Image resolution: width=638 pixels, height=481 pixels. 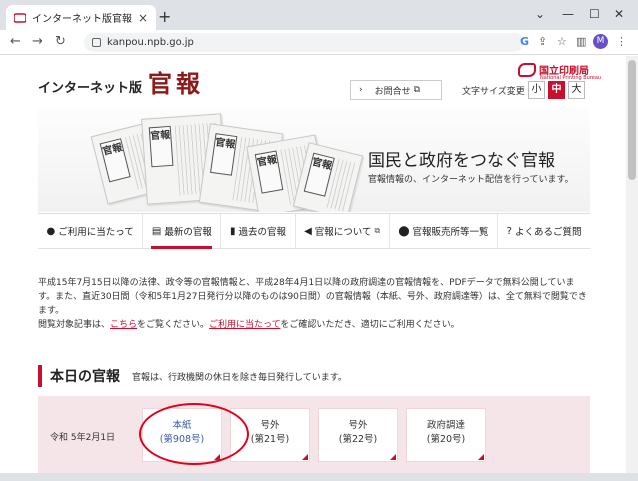 What do you see at coordinates (594, 14) in the screenshot?
I see `maximize-icon: ☐` at bounding box center [594, 14].